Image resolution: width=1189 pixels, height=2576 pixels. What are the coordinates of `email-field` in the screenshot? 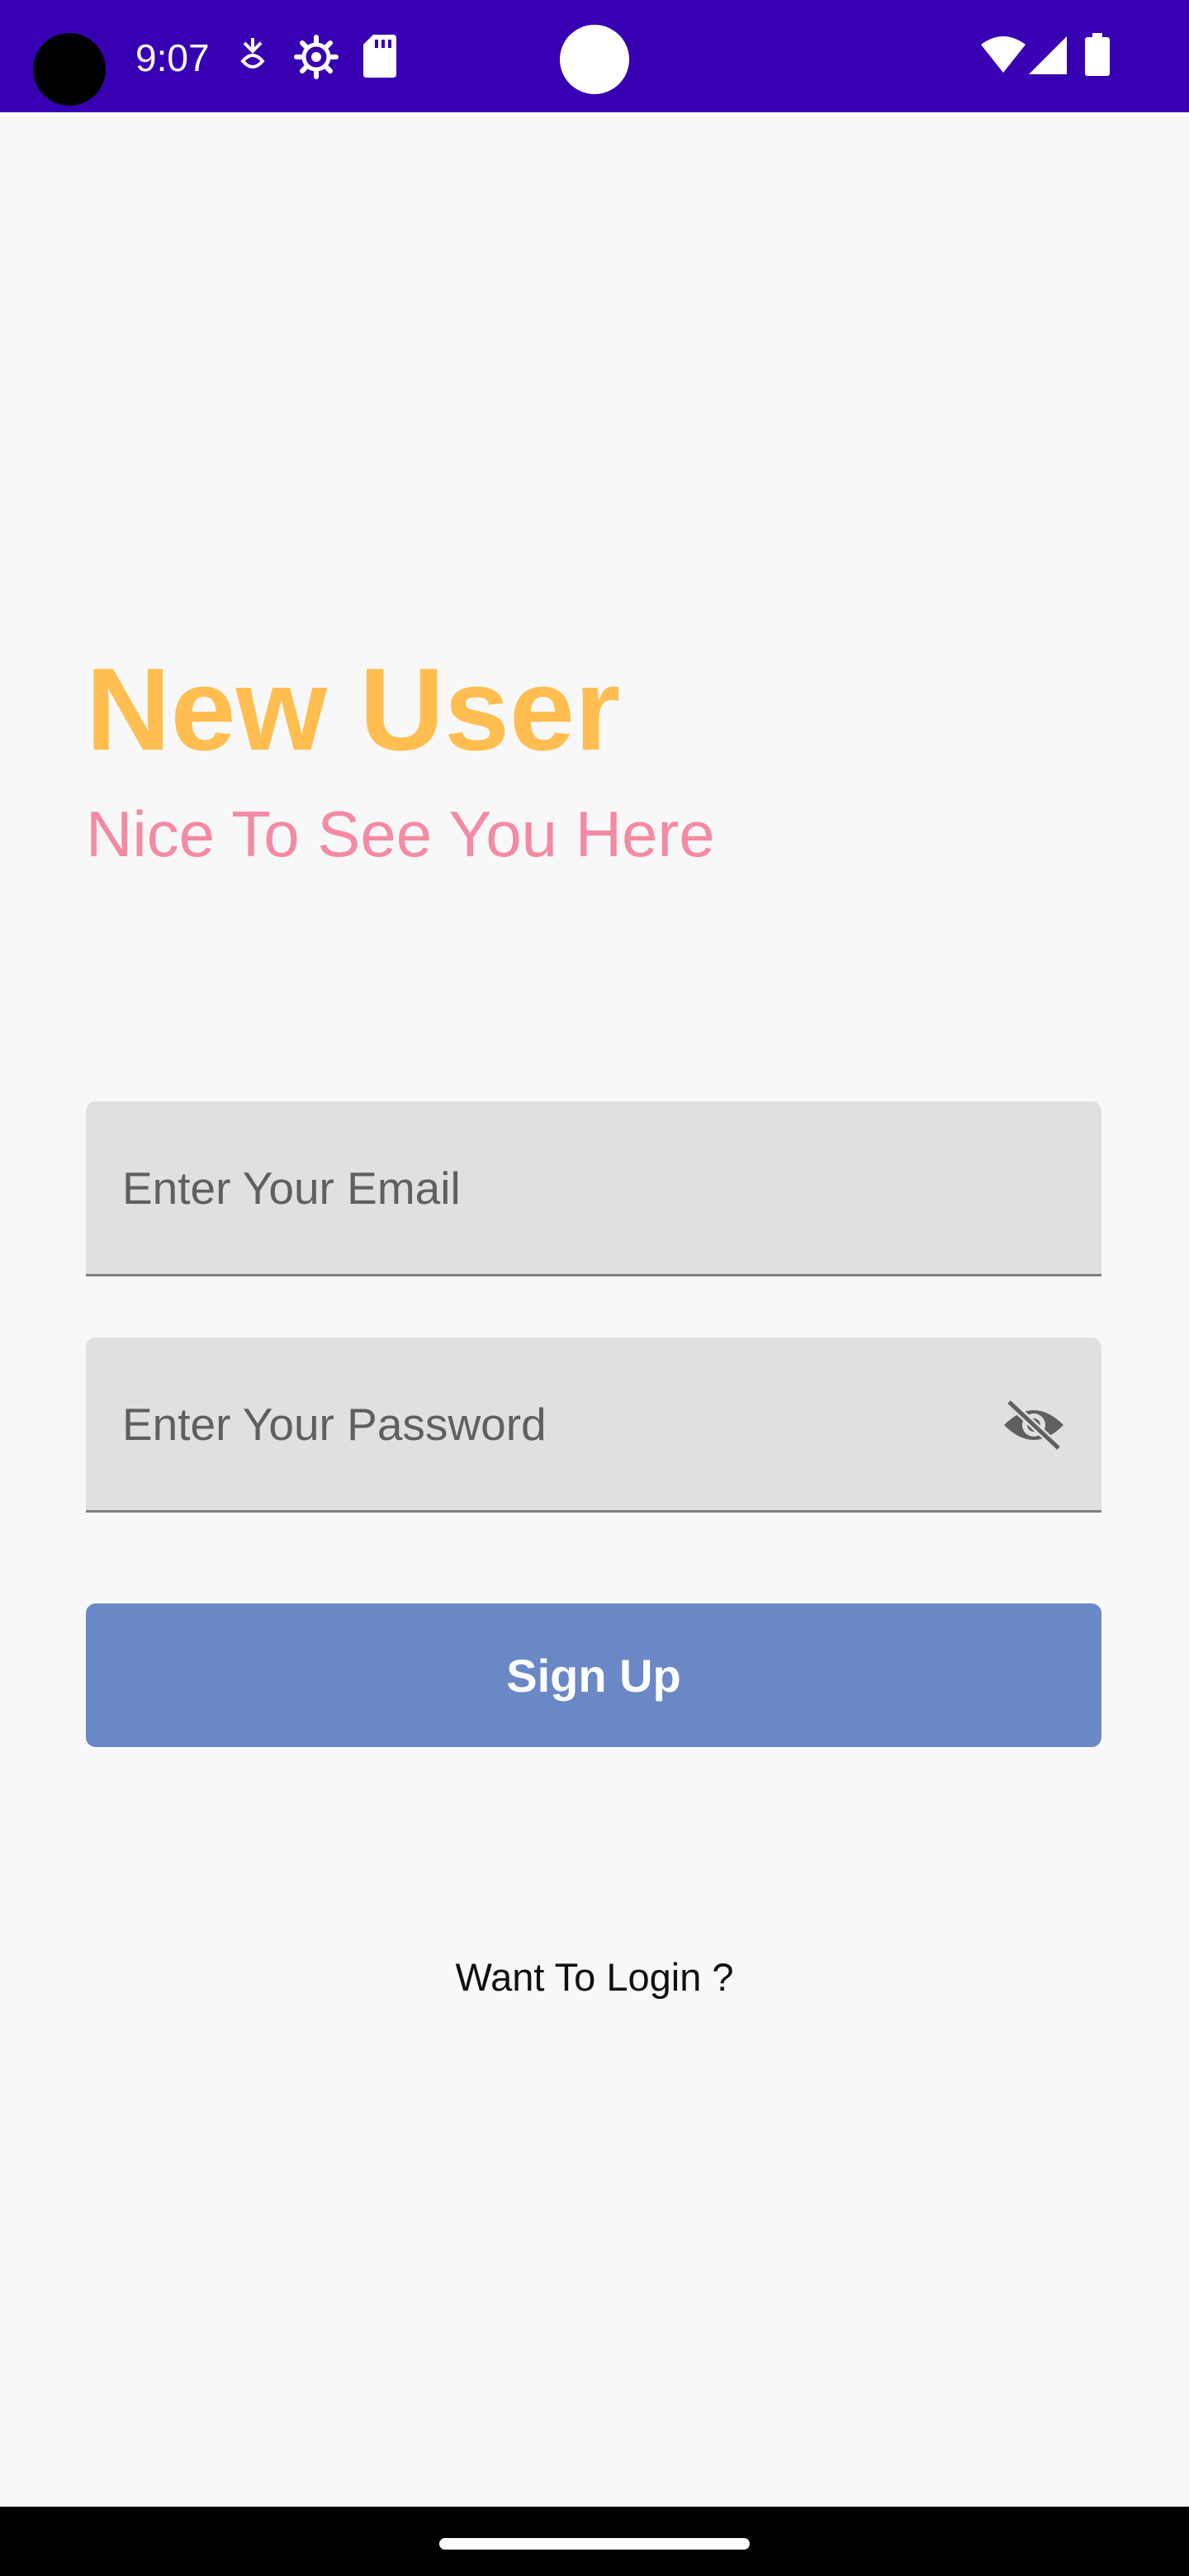 It's located at (593, 1188).